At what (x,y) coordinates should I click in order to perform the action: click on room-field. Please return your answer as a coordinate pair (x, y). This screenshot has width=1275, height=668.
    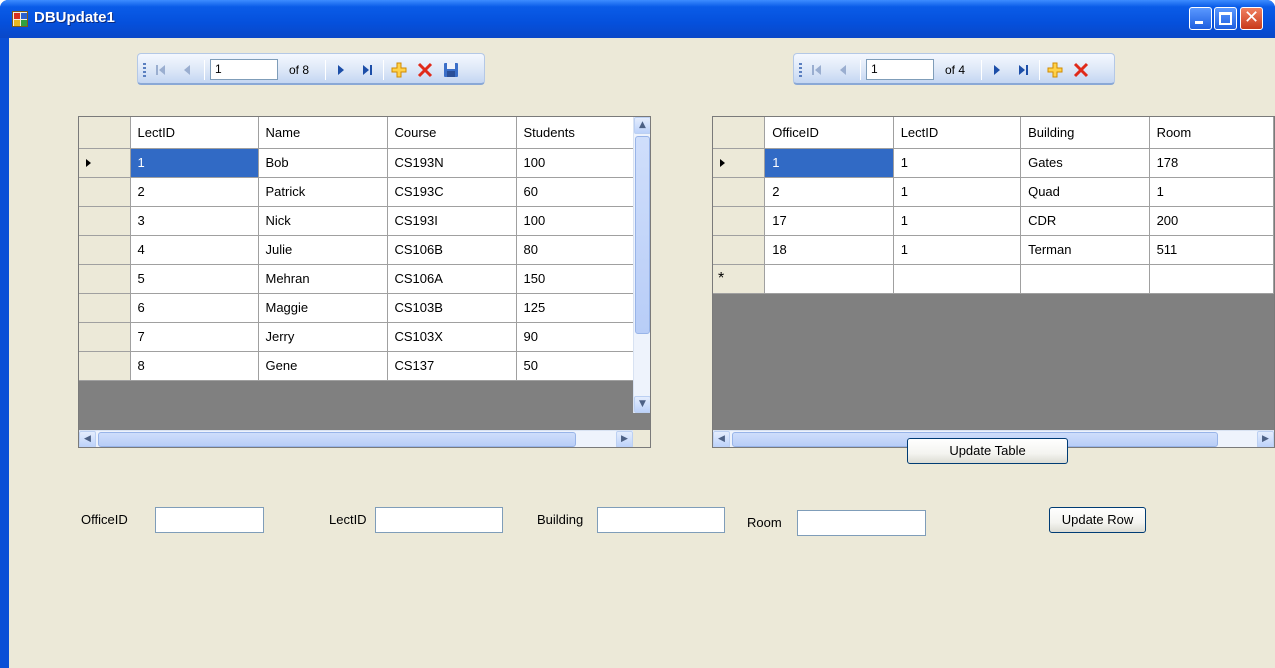
    Looking at the image, I should click on (861, 523).